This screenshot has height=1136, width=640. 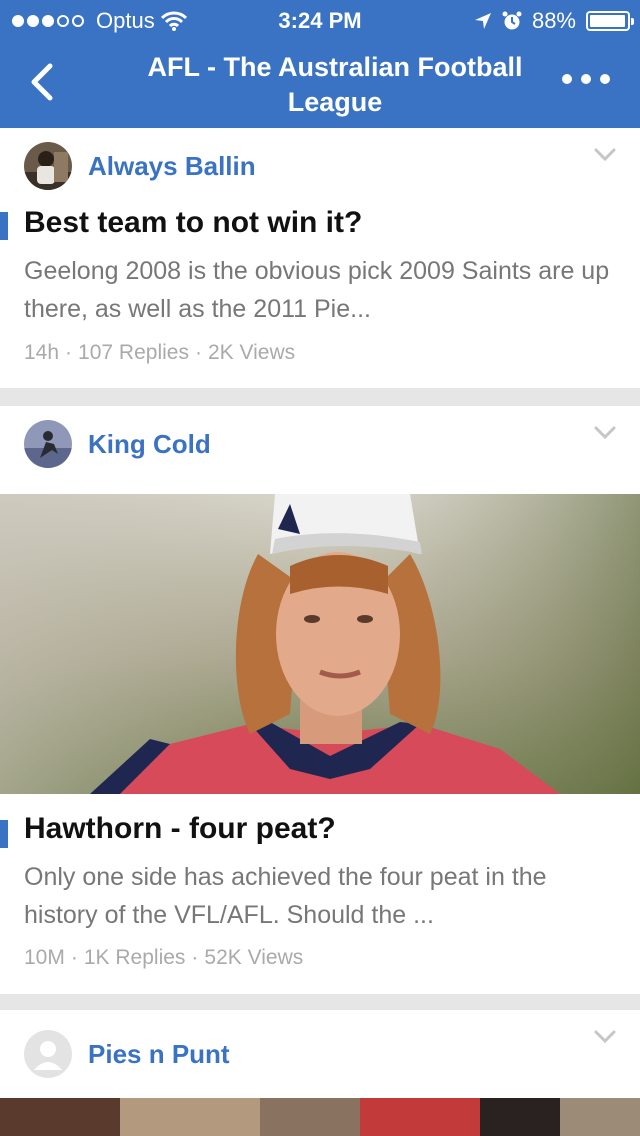 I want to click on post-meta: 14h · 107 Replies · 2K Views, so click(x=160, y=352).